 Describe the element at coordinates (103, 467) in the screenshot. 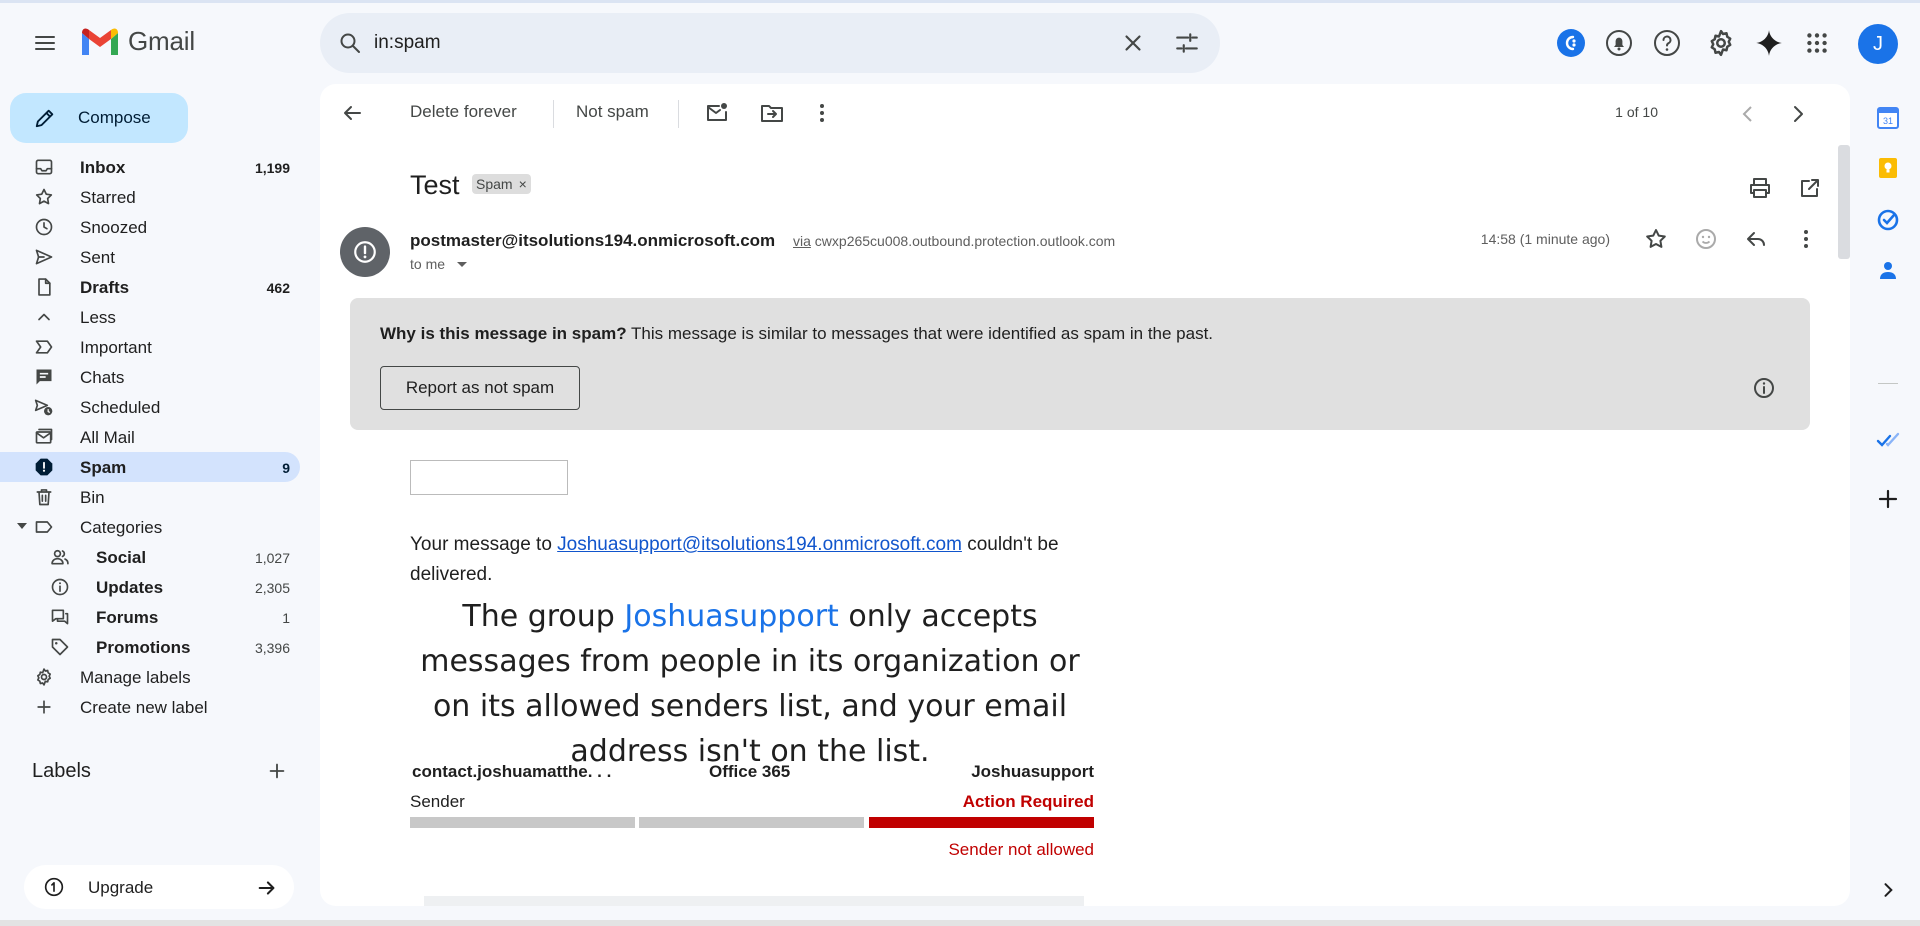

I see `sidebar-item-label: Spam` at that location.